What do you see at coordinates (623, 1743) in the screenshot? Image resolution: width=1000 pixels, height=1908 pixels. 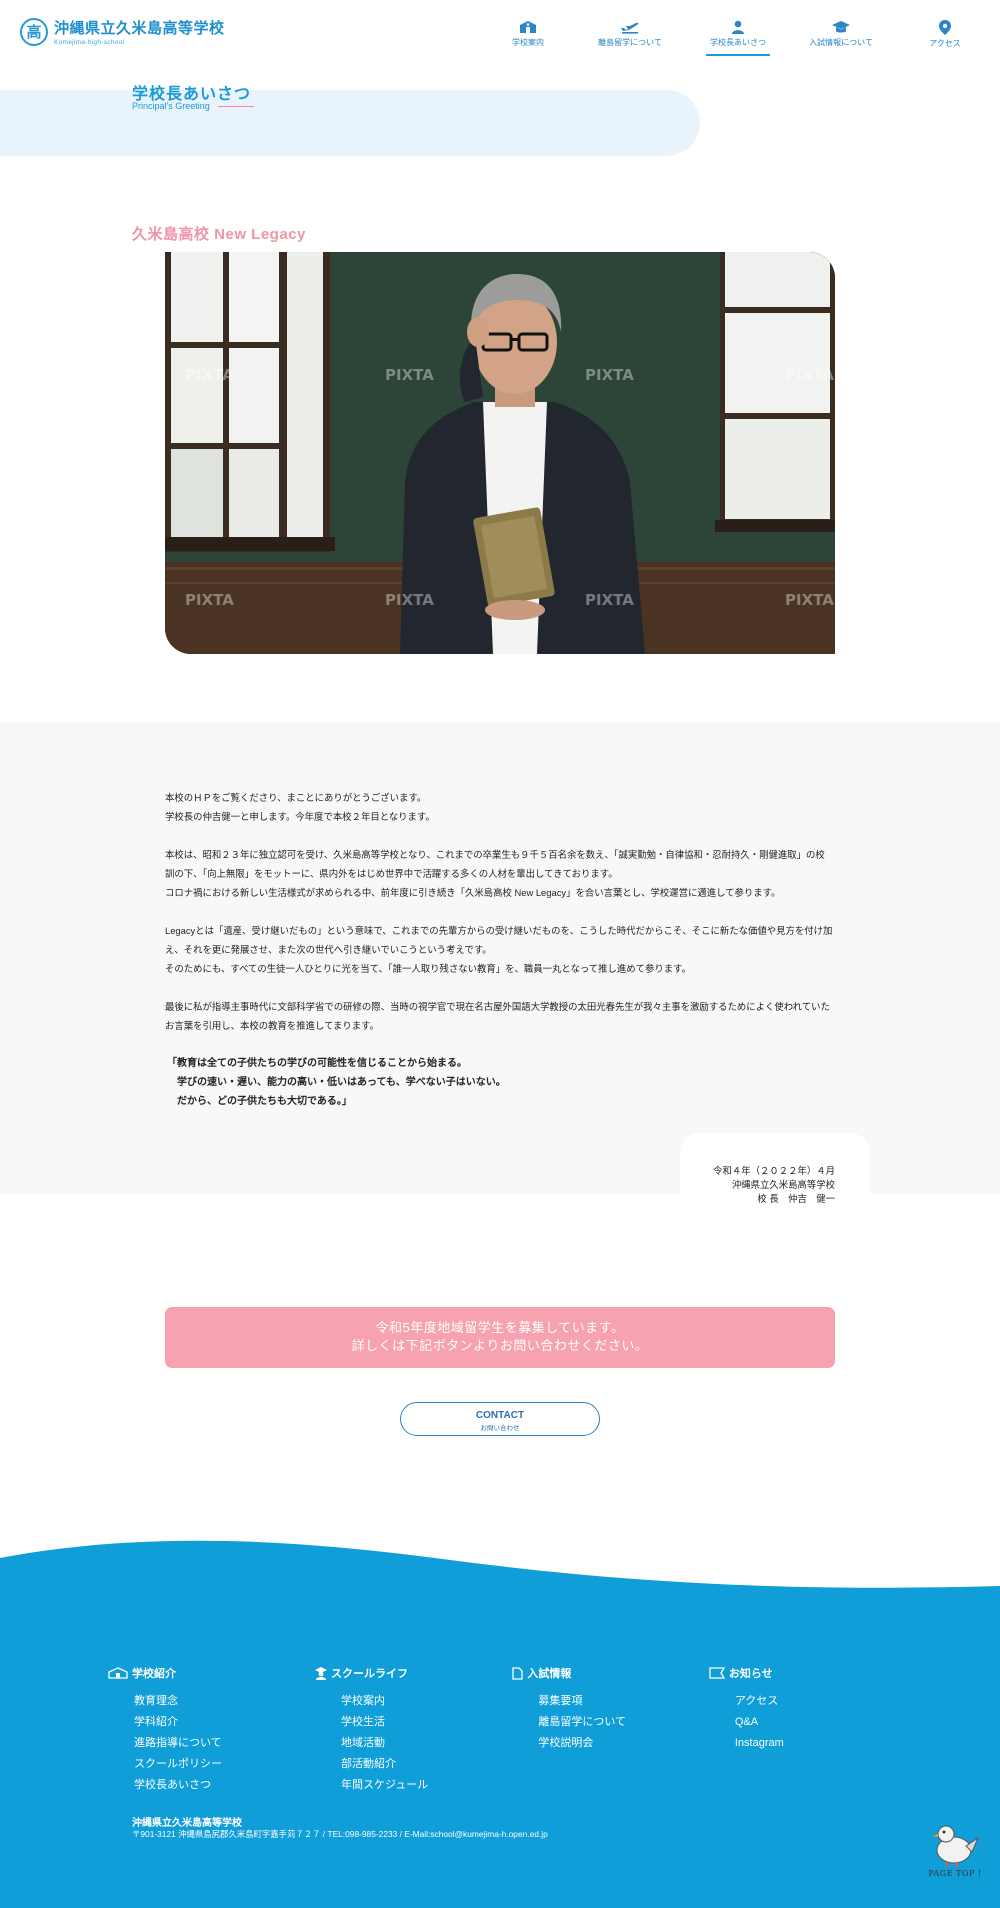 I see `footer-link: 学校説明会` at bounding box center [623, 1743].